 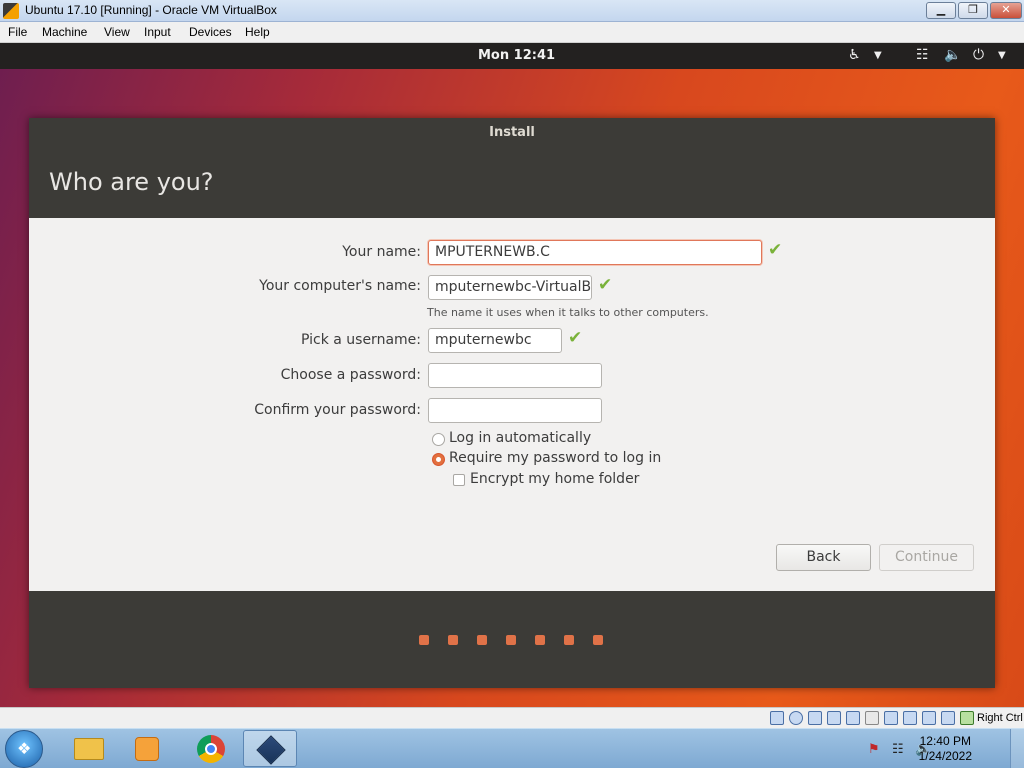 What do you see at coordinates (495, 340) in the screenshot?
I see `username-input: mputernewbc` at bounding box center [495, 340].